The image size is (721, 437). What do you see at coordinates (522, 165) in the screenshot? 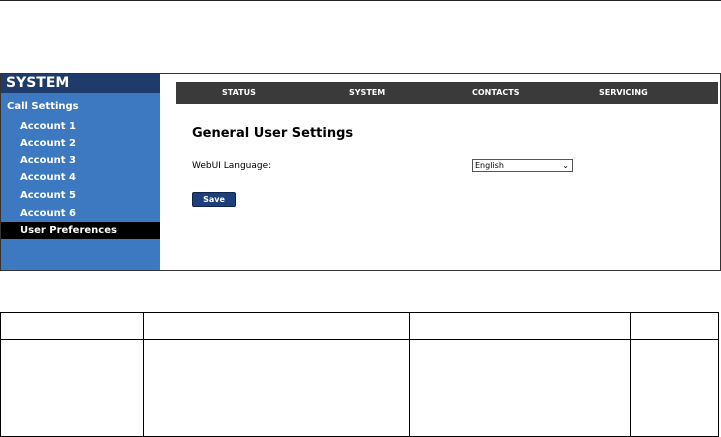
I see `webui-language-select: English ⌄` at bounding box center [522, 165].